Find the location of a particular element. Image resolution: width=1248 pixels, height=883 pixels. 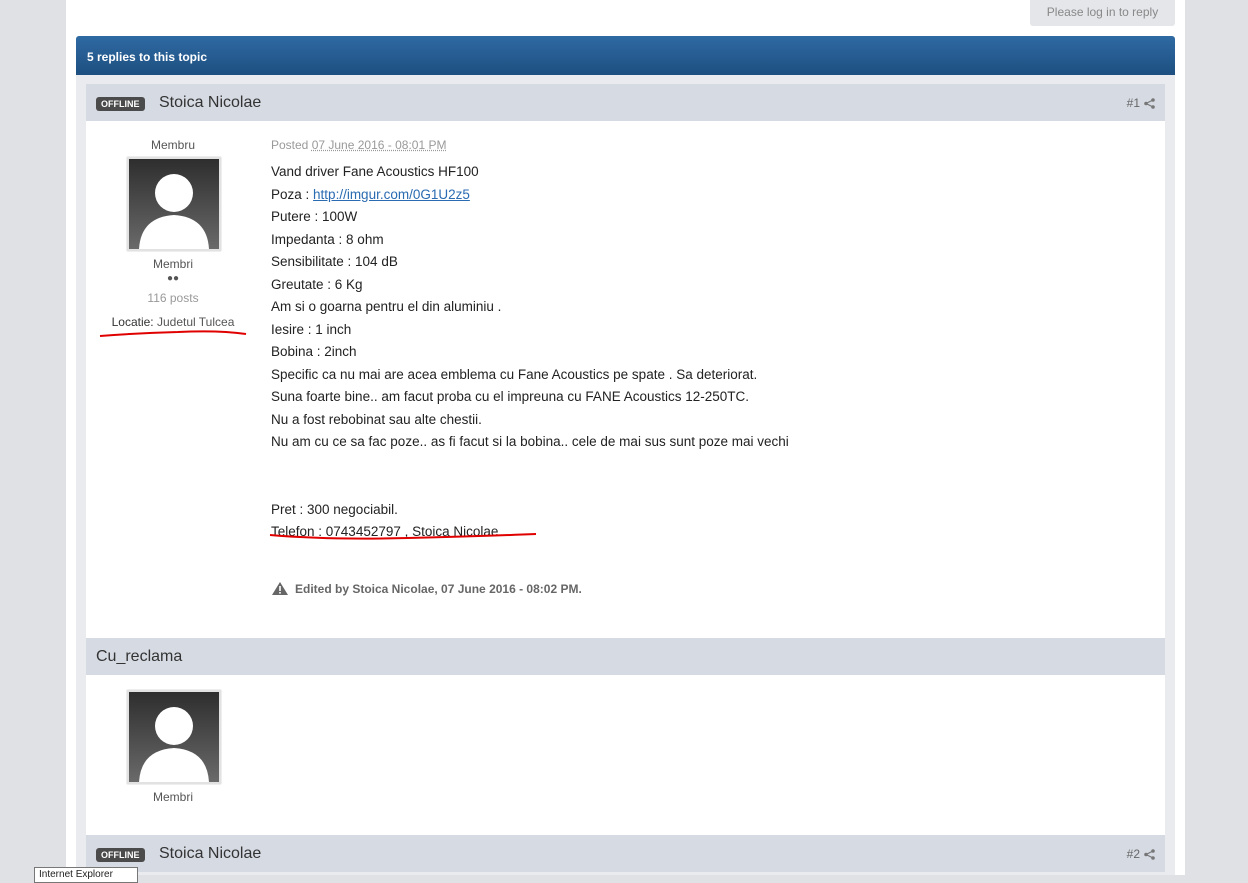

posted-label: Posted is located at coordinates (289, 145).